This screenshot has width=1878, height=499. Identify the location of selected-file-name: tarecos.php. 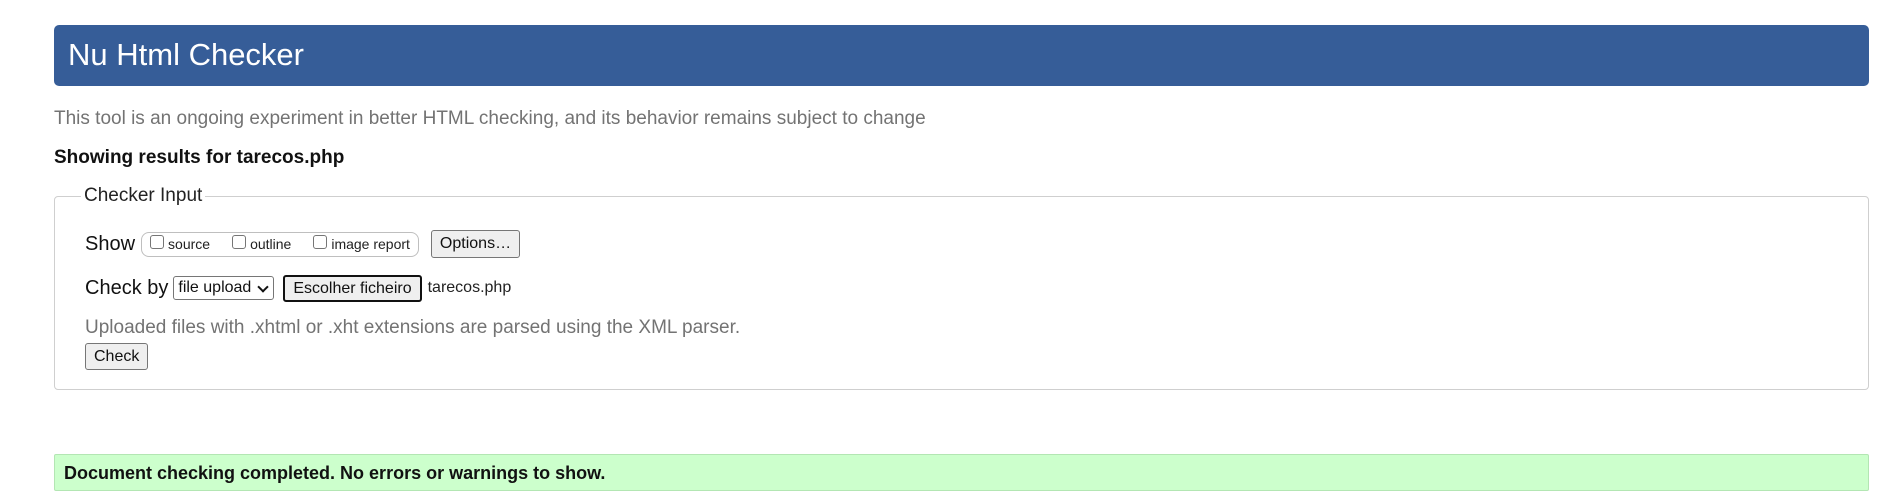
(469, 287).